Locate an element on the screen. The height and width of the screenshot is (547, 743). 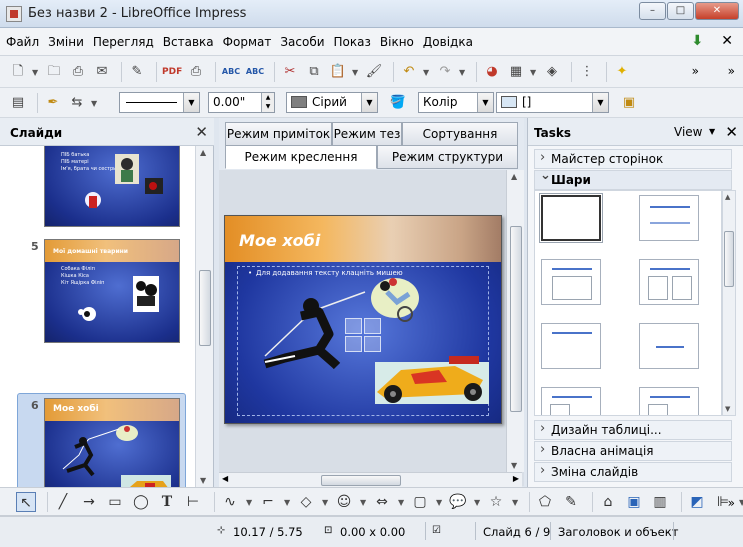
layout-blank is located at coordinates (571, 218).